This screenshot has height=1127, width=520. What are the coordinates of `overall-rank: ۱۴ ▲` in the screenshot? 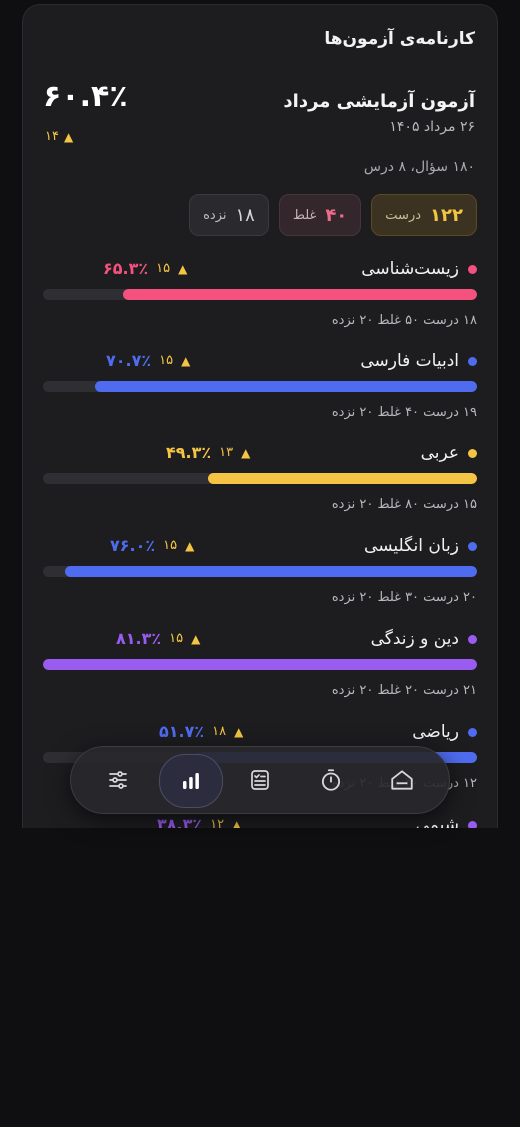 It's located at (59, 136).